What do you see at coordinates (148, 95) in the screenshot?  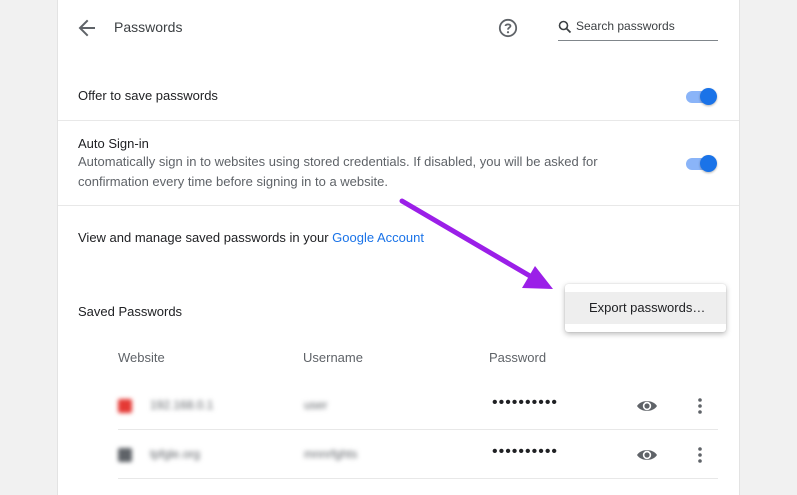 I see `offer-to-save-label: Offer to save passwords` at bounding box center [148, 95].